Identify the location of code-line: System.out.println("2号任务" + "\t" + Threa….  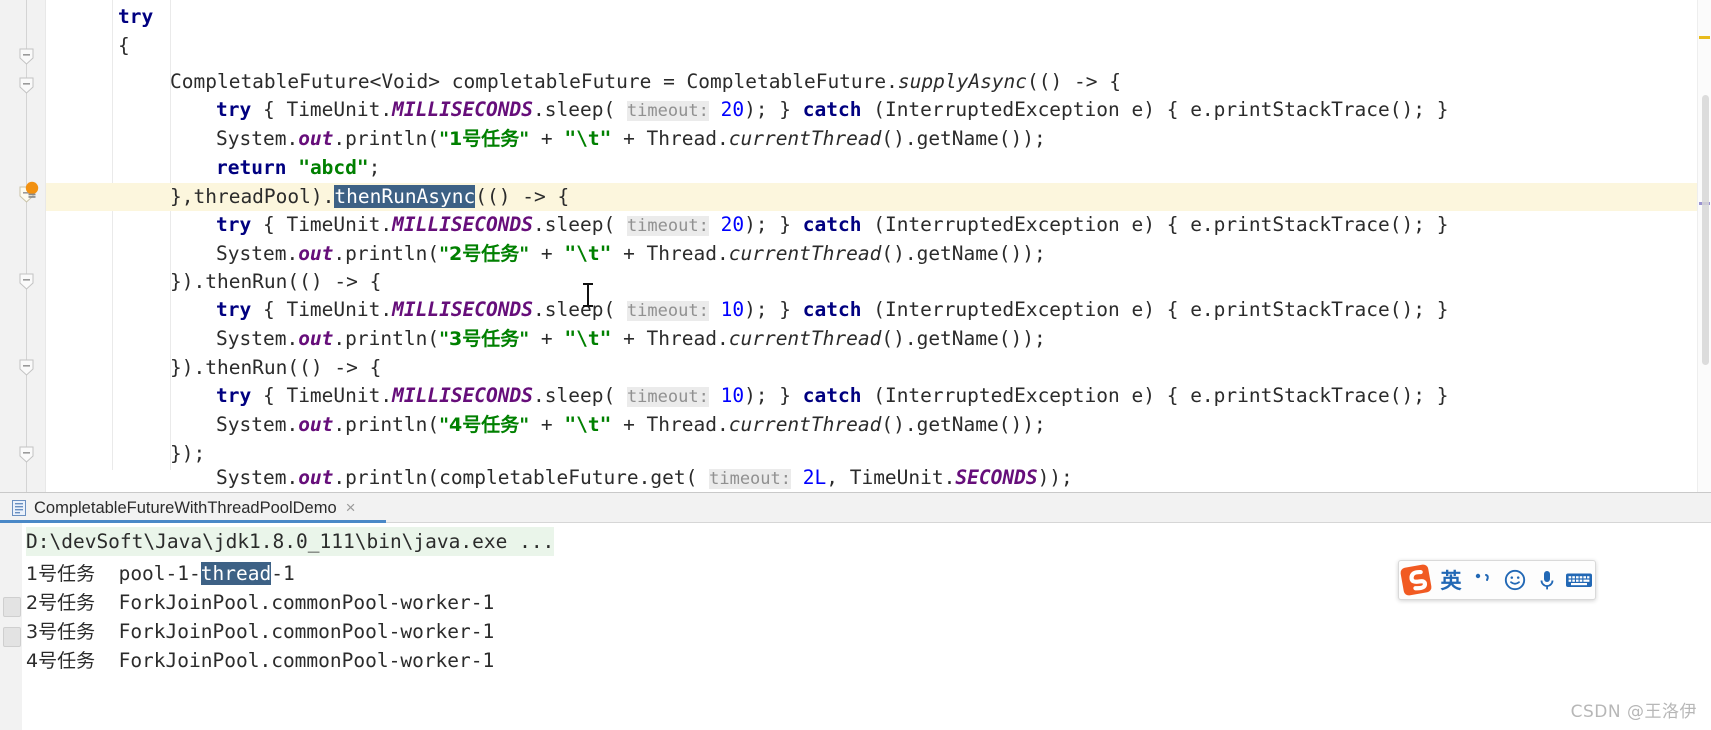
(631, 254).